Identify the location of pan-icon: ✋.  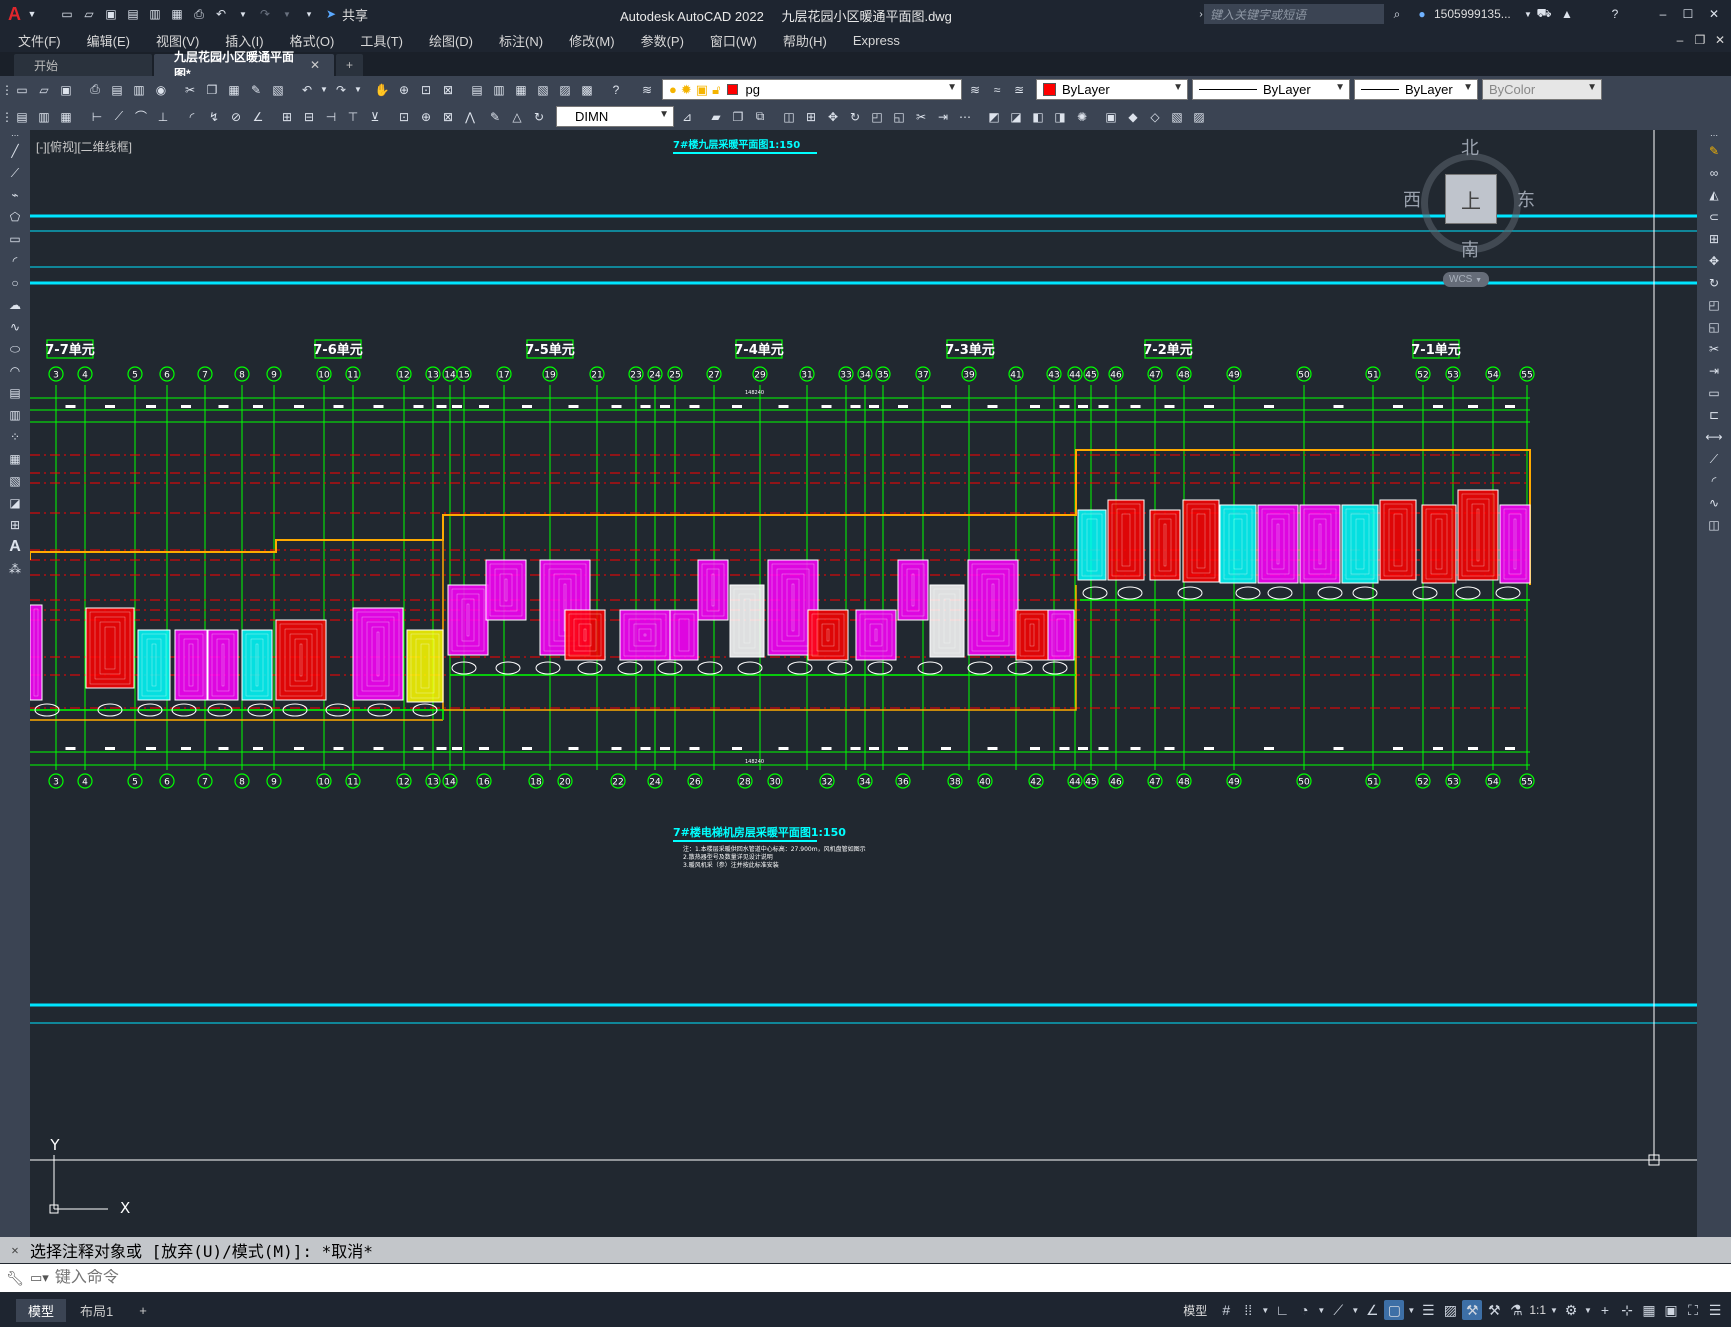
(382, 90).